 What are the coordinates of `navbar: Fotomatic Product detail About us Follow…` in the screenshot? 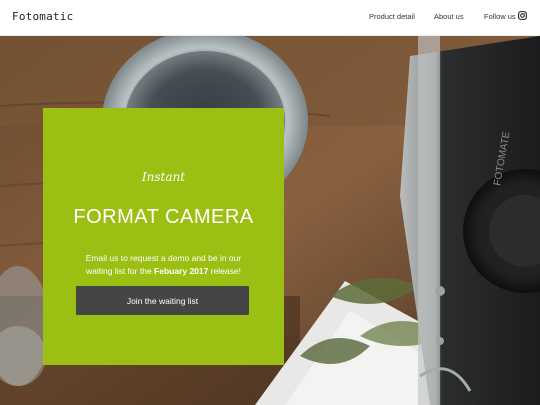 It's located at (270, 18).